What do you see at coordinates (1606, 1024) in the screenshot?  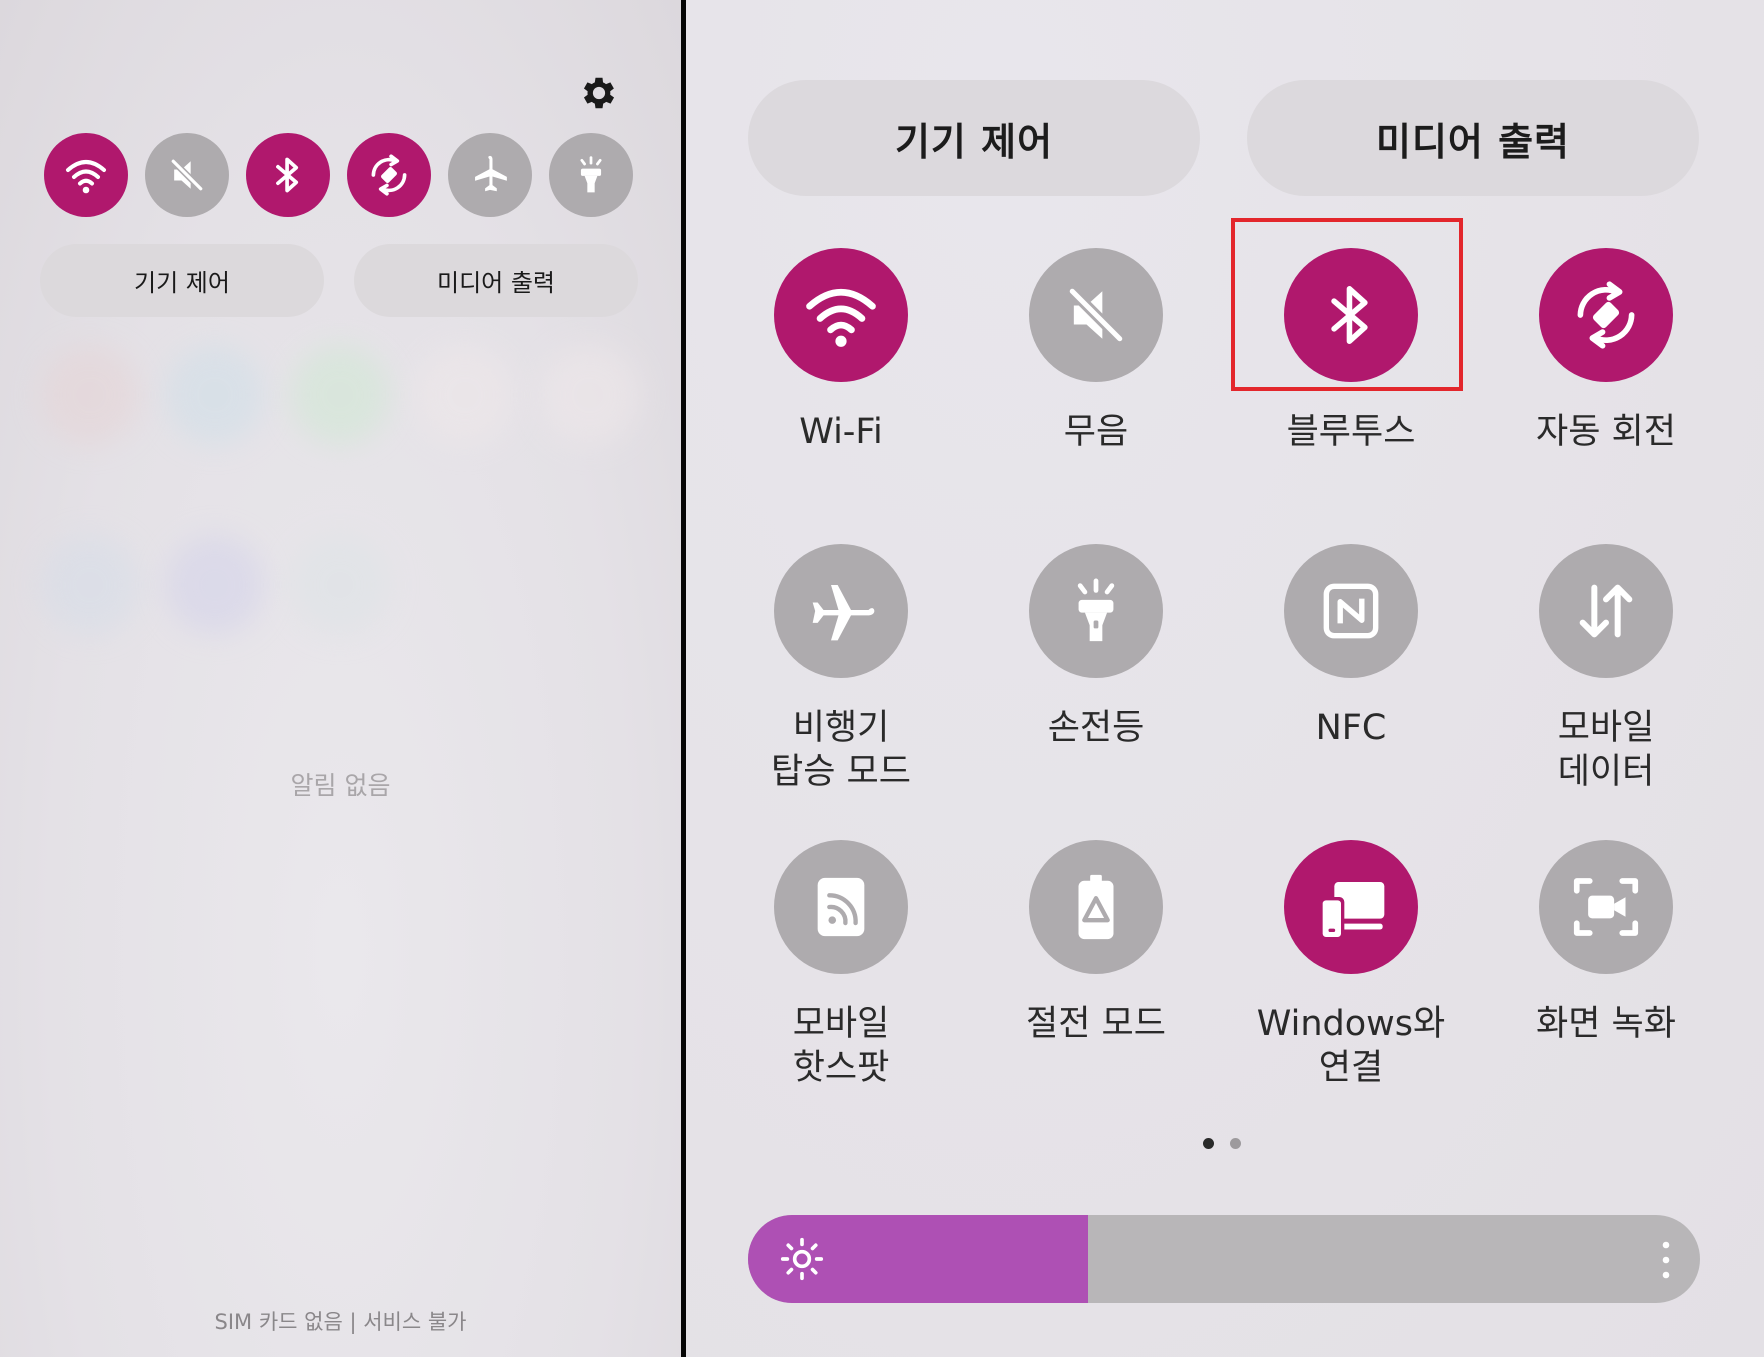 I see `tile-label: 화면 녹화` at bounding box center [1606, 1024].